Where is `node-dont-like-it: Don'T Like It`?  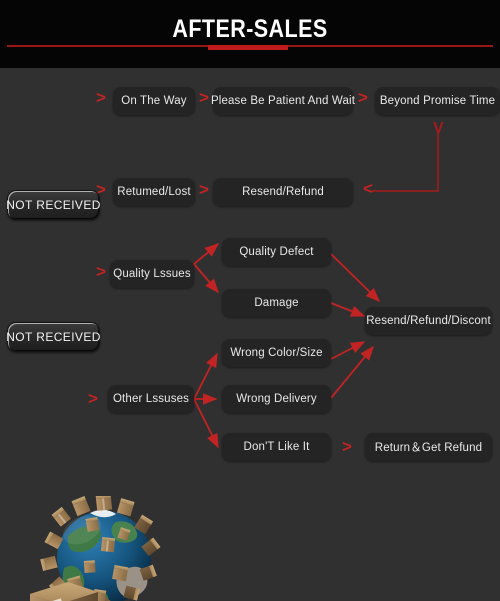
node-dont-like-it: Don'T Like It is located at coordinates (276, 447).